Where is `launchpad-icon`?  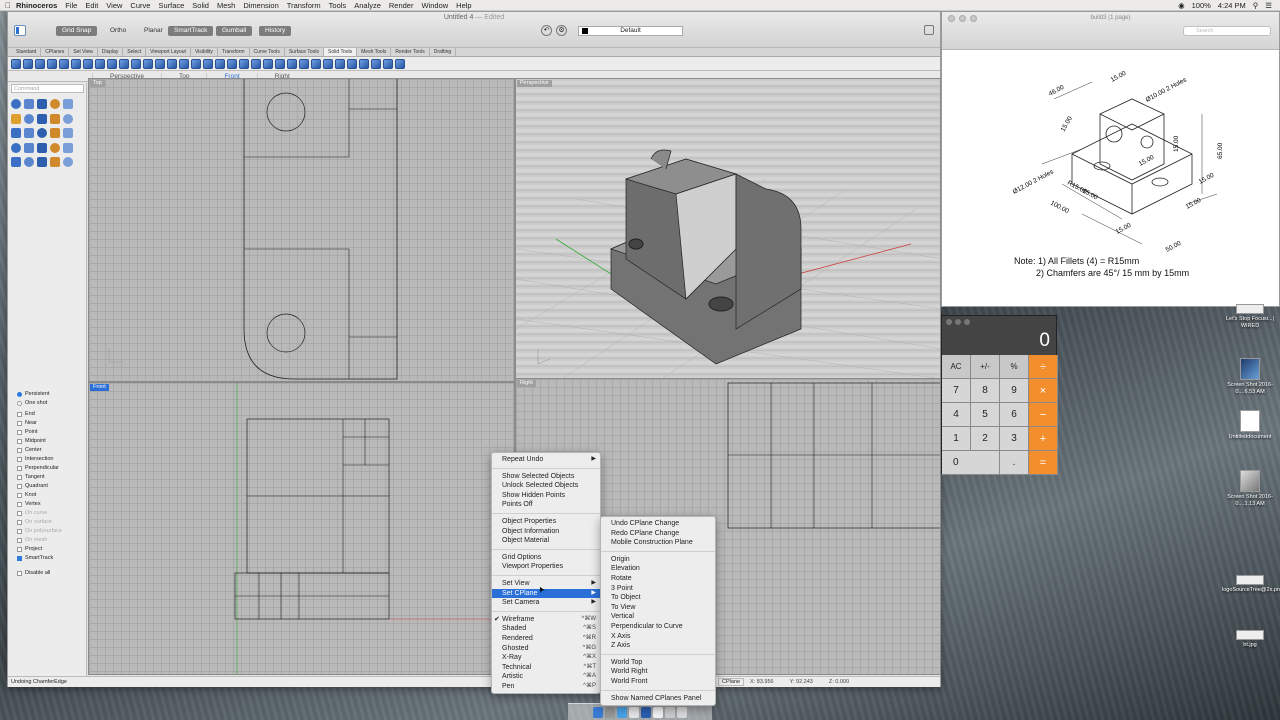
launchpad-icon is located at coordinates (610, 712).